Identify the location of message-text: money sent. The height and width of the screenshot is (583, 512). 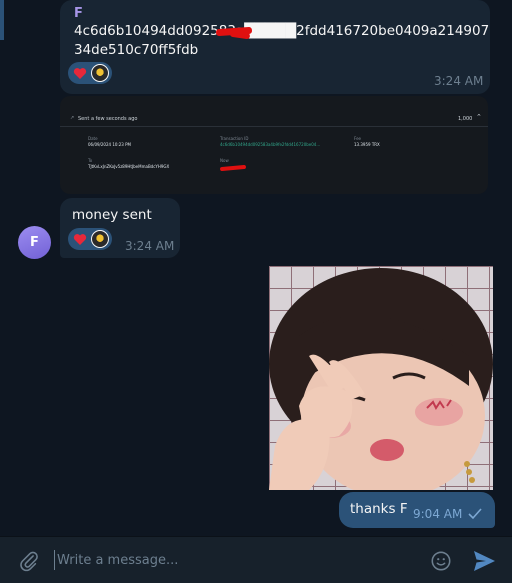
(112, 215).